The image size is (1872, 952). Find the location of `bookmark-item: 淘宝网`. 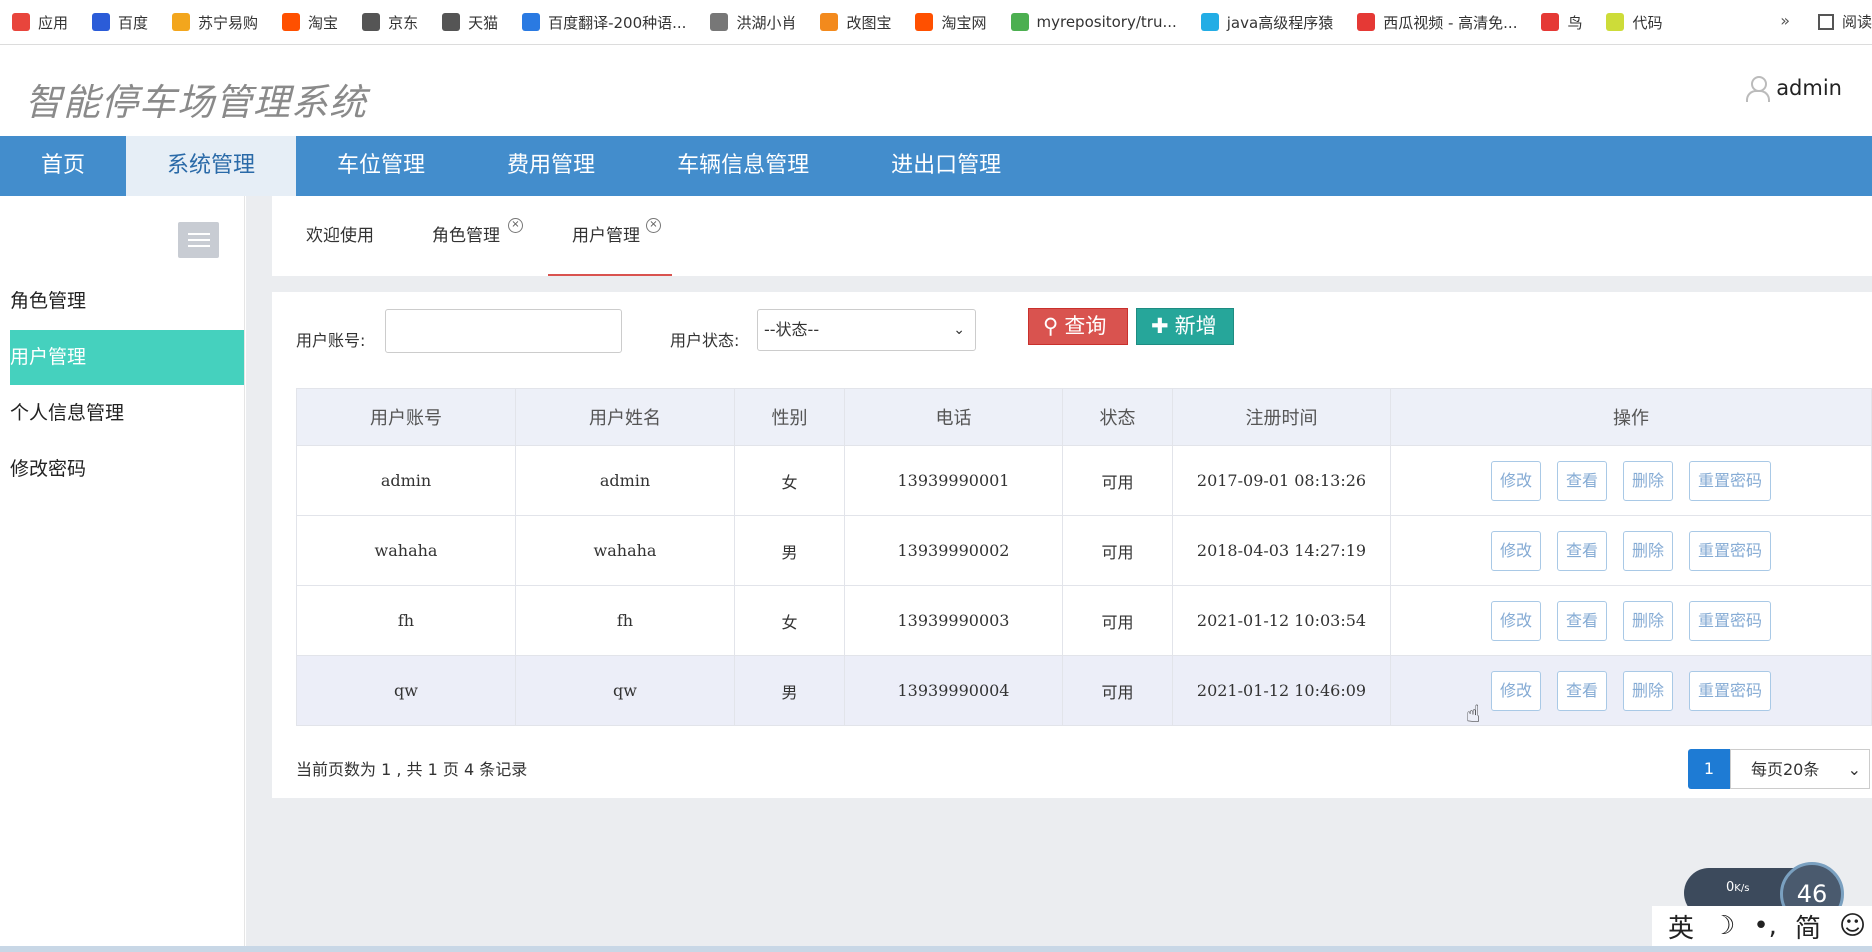

bookmark-item: 淘宝网 is located at coordinates (951, 22).